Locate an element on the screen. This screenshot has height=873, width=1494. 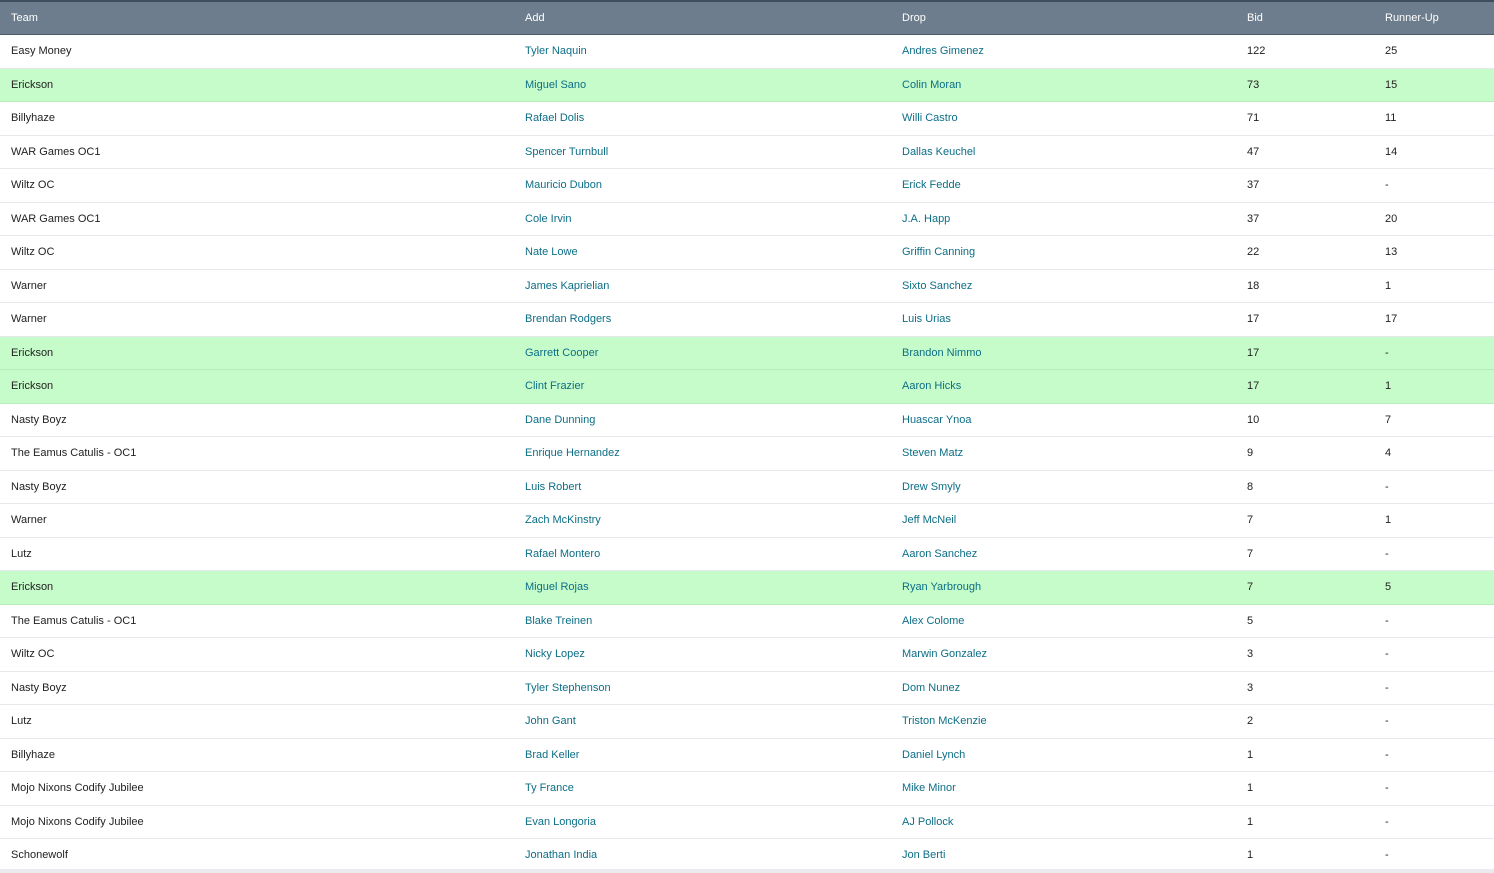
table-row: Billyhaze Rafael Dolis Willi Castro 71 11 is located at coordinates (747, 119).